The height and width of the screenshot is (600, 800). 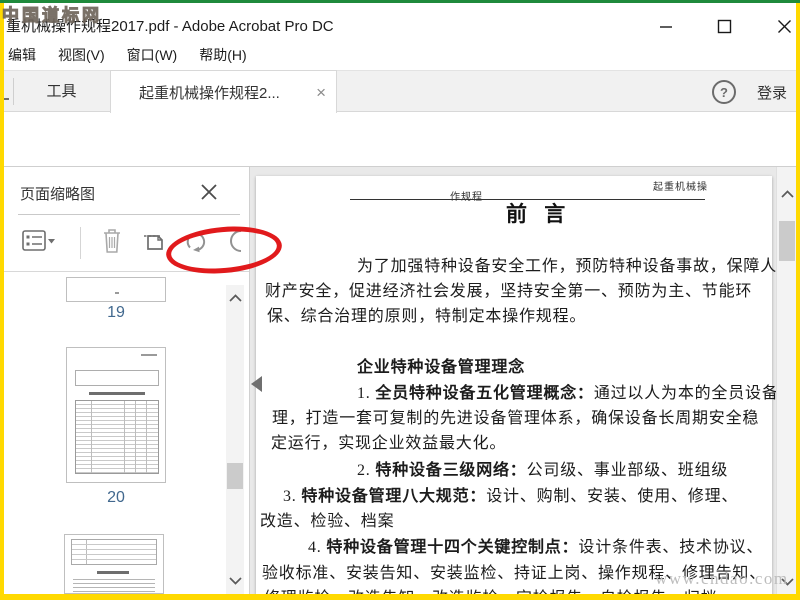 What do you see at coordinates (81, 55) in the screenshot?
I see `menu-item-view: 视图(V)` at bounding box center [81, 55].